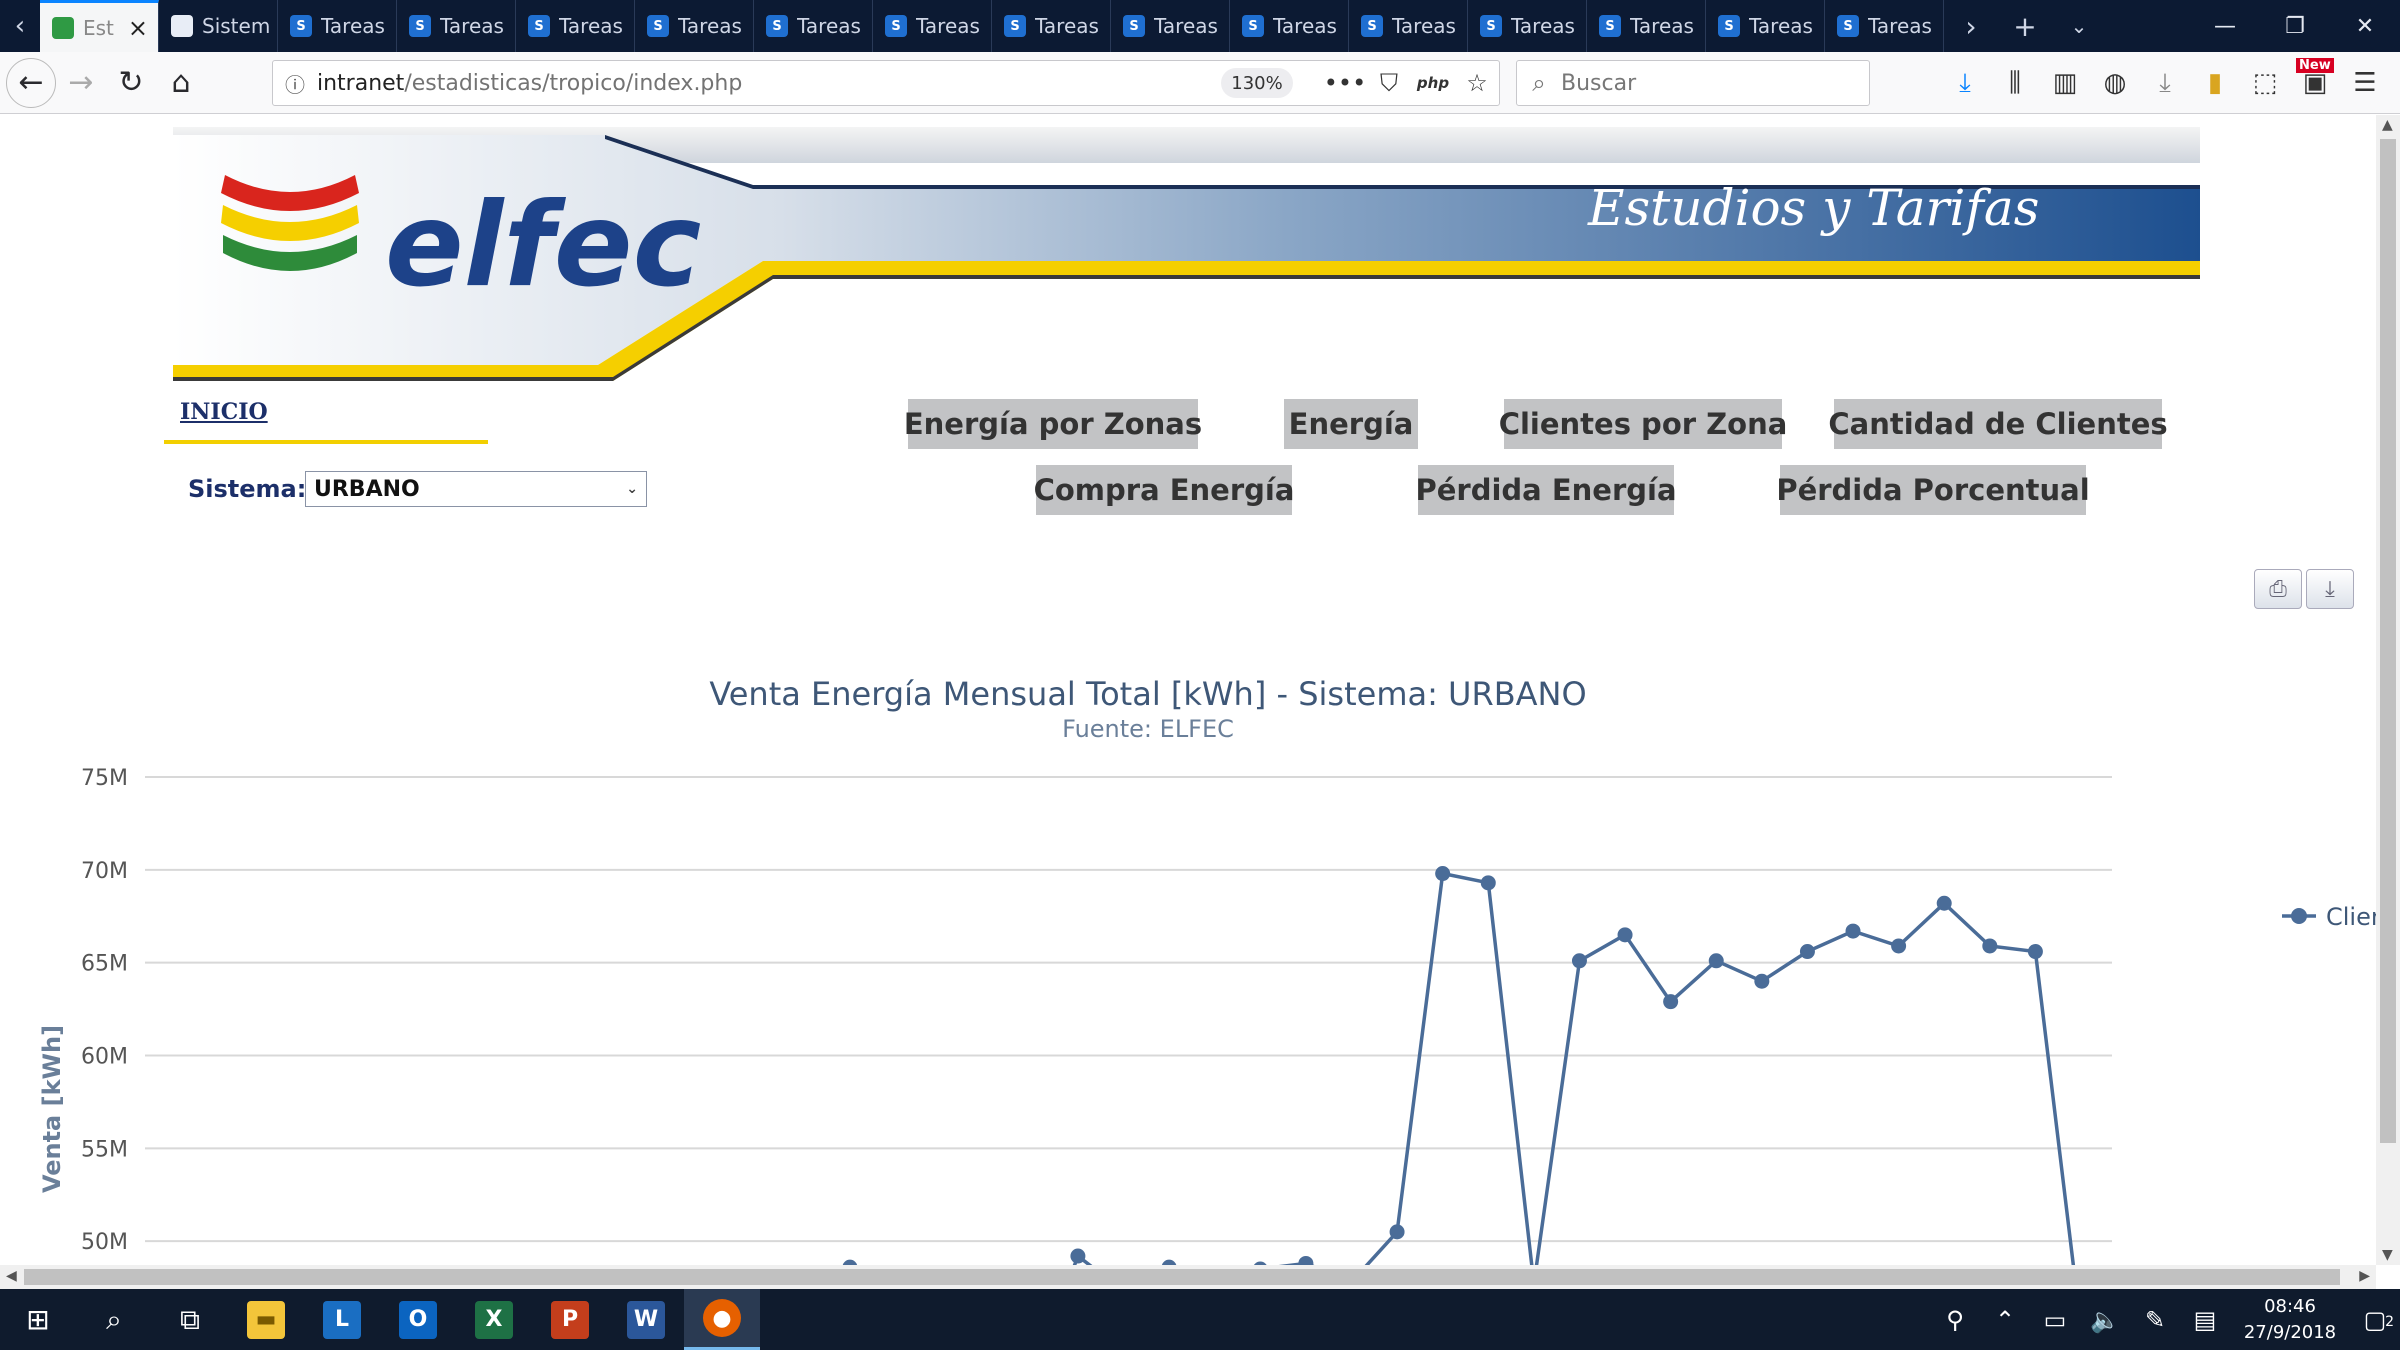 This screenshot has height=1350, width=2400. What do you see at coordinates (2165, 83) in the screenshot?
I see `downloads-icon: ⤓` at bounding box center [2165, 83].